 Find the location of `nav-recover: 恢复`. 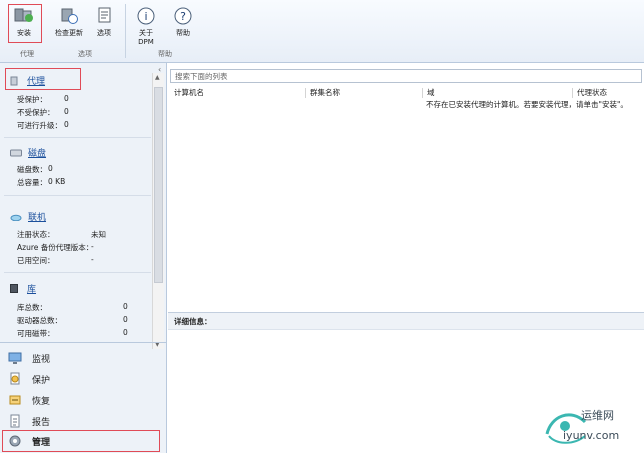

nav-recover: 恢复 is located at coordinates (83, 400).